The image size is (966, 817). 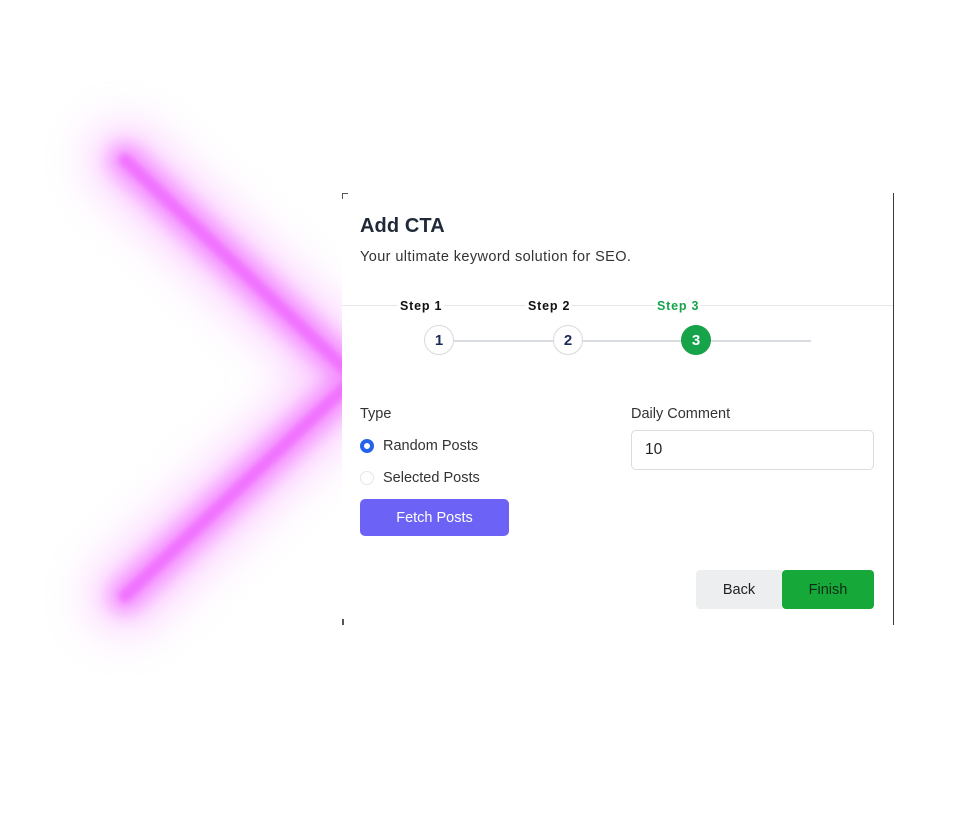 What do you see at coordinates (434, 517) in the screenshot?
I see `fetch-posts-button: Fetch Posts` at bounding box center [434, 517].